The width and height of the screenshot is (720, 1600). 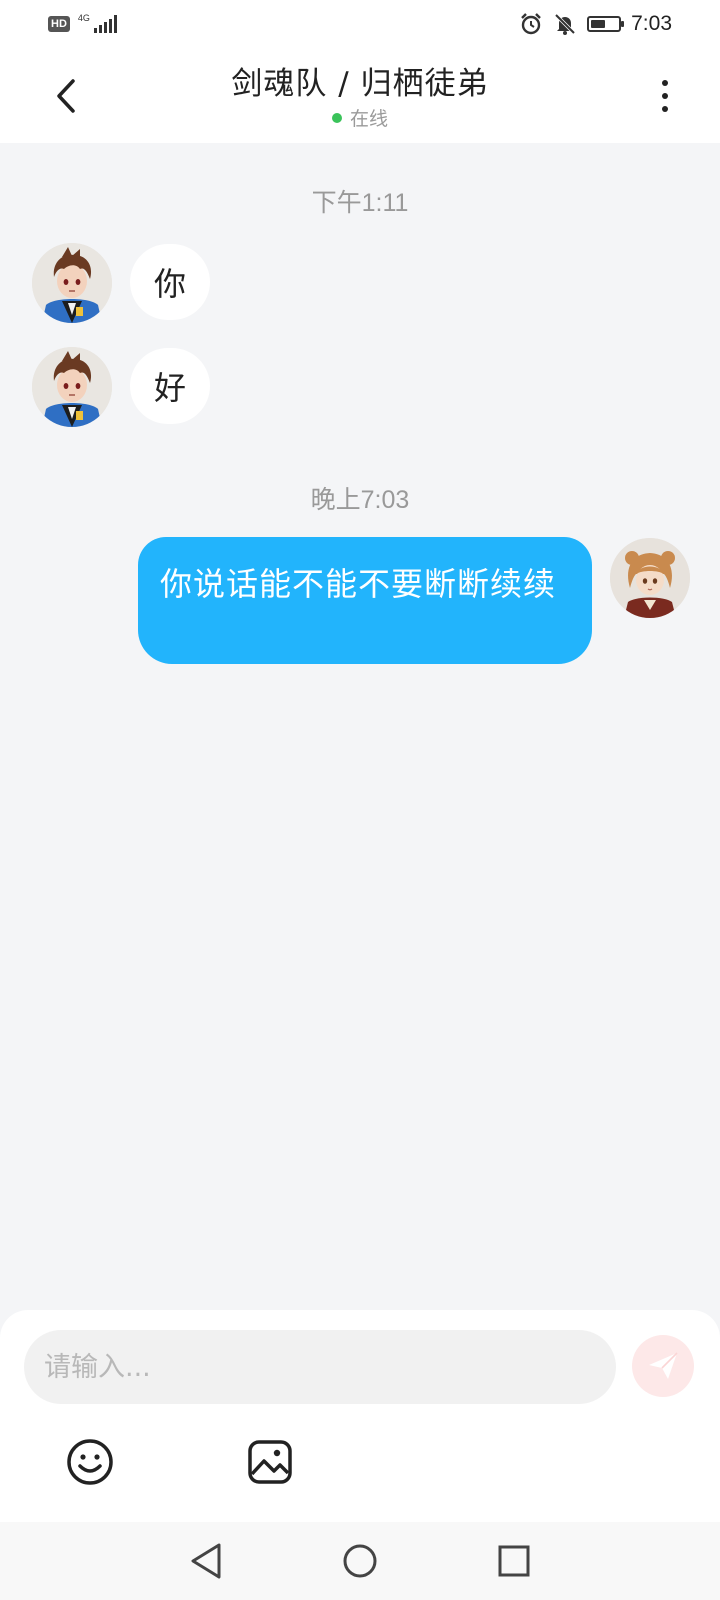 I want to click on emoji-icon, so click(x=90, y=1462).